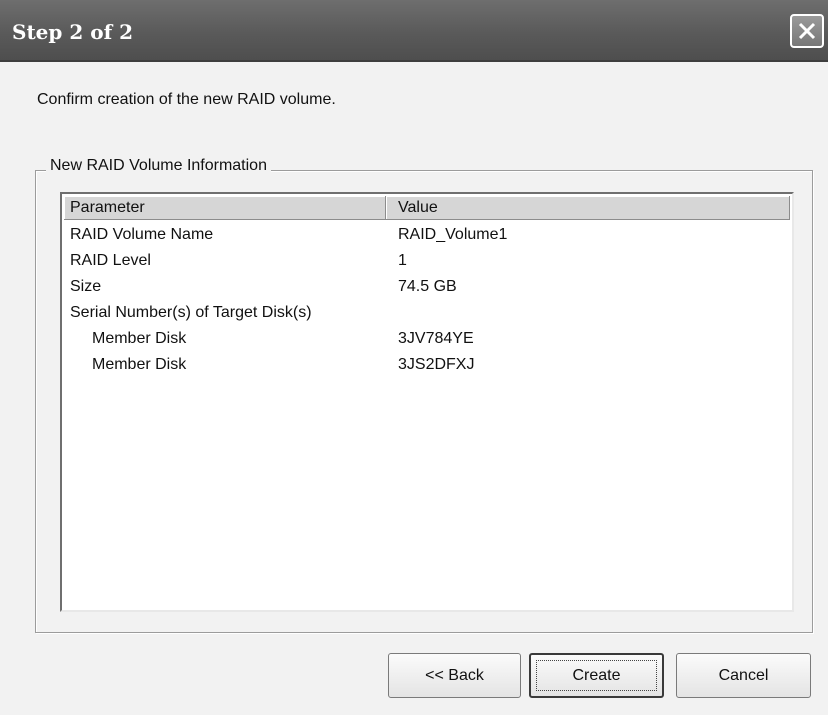 This screenshot has height=715, width=828. Describe the element at coordinates (427, 261) in the screenshot. I see `table-row: RAID Level 1` at that location.